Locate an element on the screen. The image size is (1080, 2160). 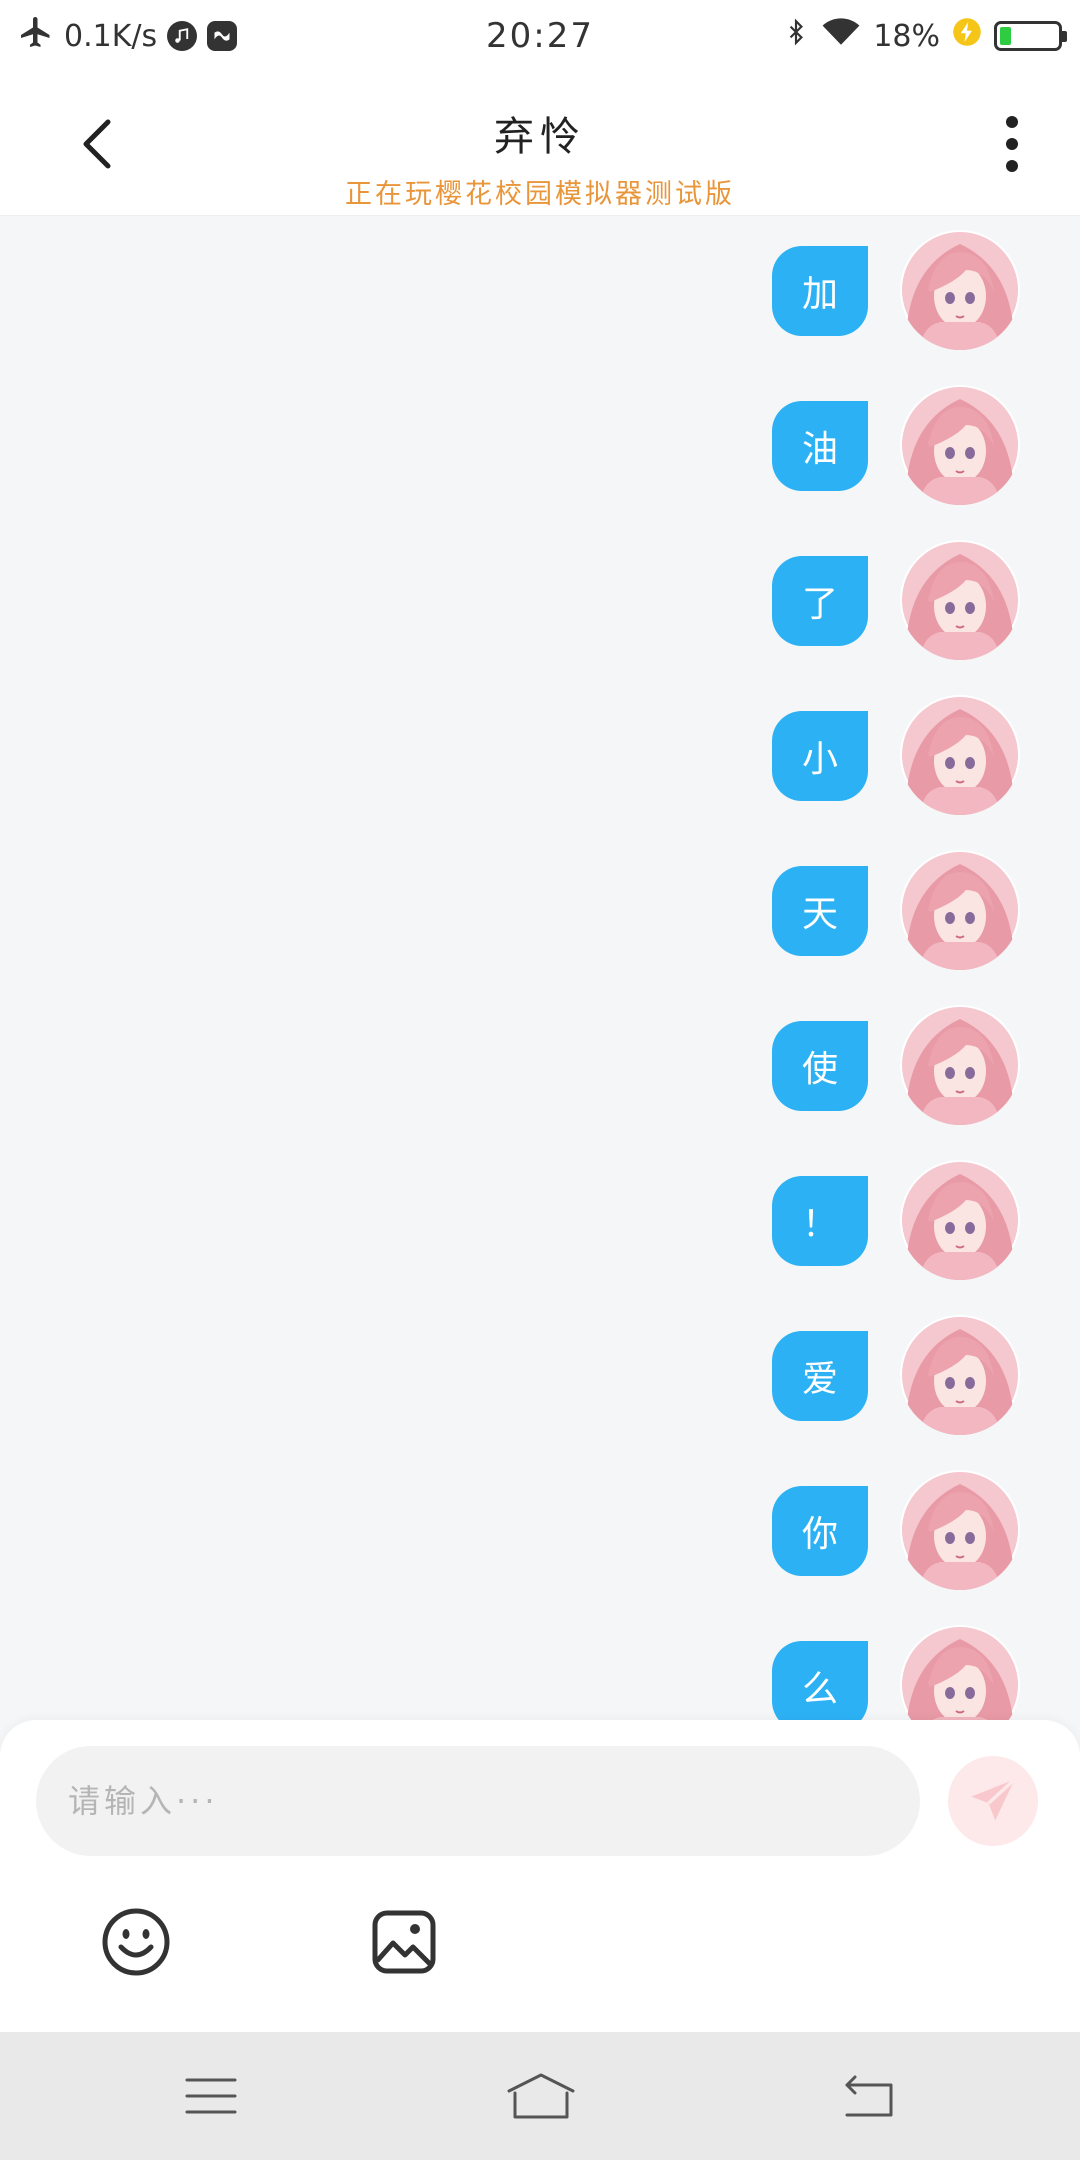
message-row: 加 is located at coordinates (902, 290).